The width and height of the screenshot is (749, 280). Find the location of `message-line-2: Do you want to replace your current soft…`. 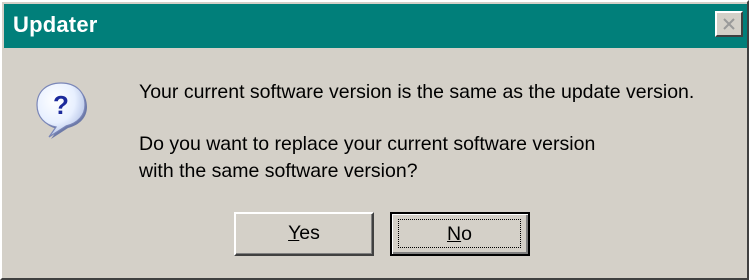

message-line-2: Do you want to replace your current soft… is located at coordinates (367, 157).